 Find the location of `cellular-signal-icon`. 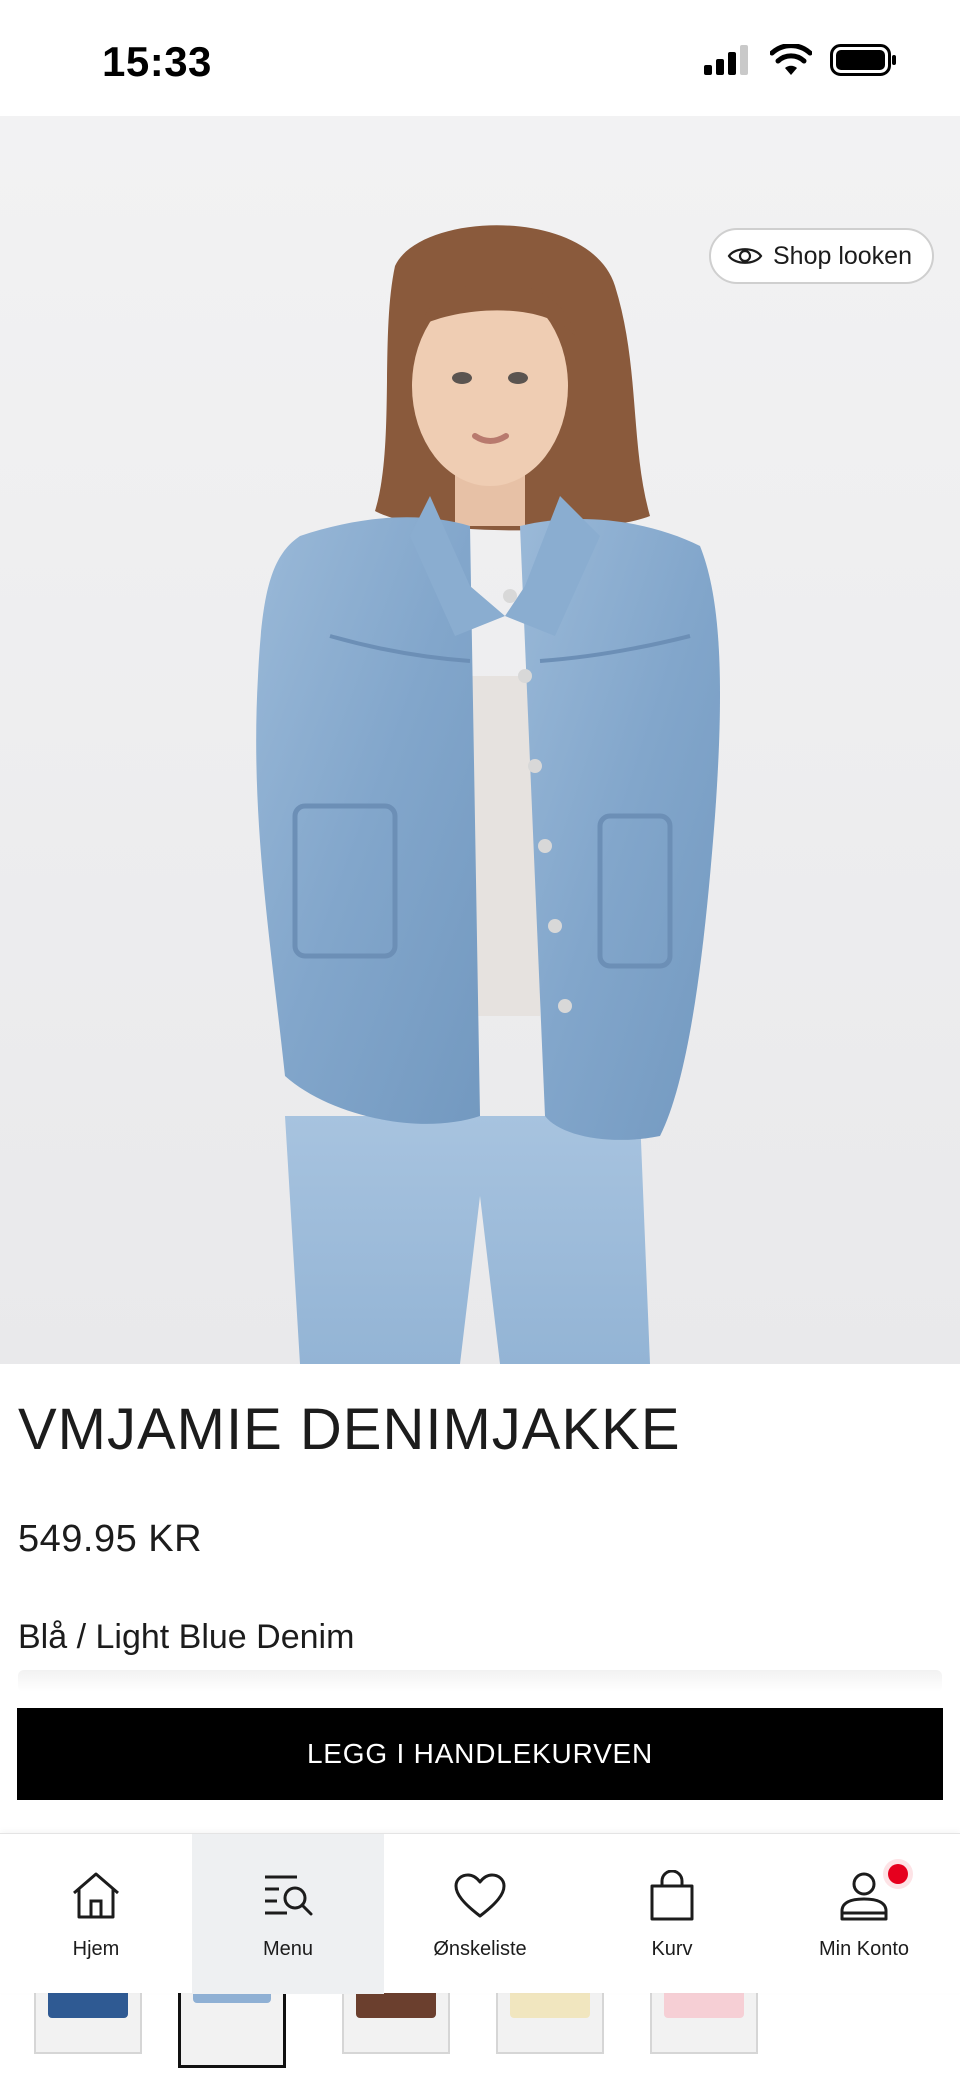

cellular-signal-icon is located at coordinates (726, 60).